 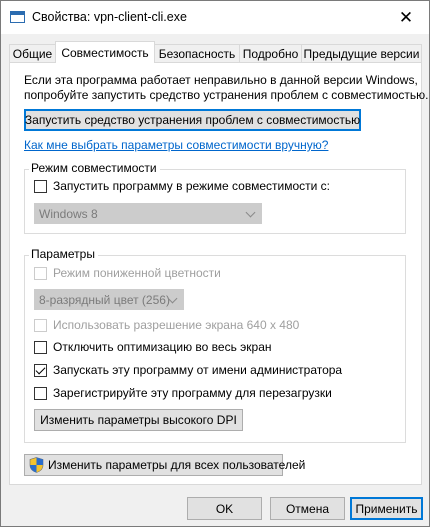 What do you see at coordinates (105, 52) in the screenshot?
I see `tab-compatibility: Совместимость` at bounding box center [105, 52].